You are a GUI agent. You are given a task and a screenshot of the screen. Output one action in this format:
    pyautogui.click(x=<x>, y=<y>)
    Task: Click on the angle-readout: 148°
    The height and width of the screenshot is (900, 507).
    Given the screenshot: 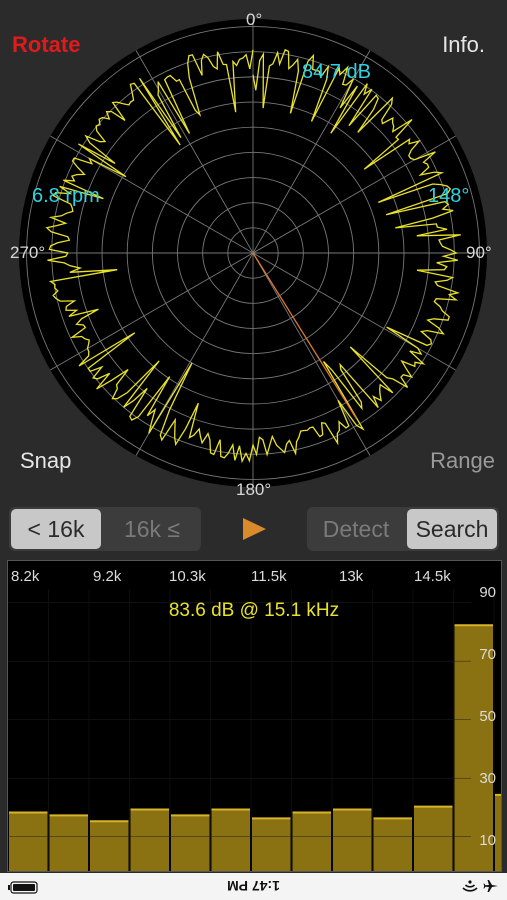 What is the action you would take?
    pyautogui.click(x=449, y=196)
    